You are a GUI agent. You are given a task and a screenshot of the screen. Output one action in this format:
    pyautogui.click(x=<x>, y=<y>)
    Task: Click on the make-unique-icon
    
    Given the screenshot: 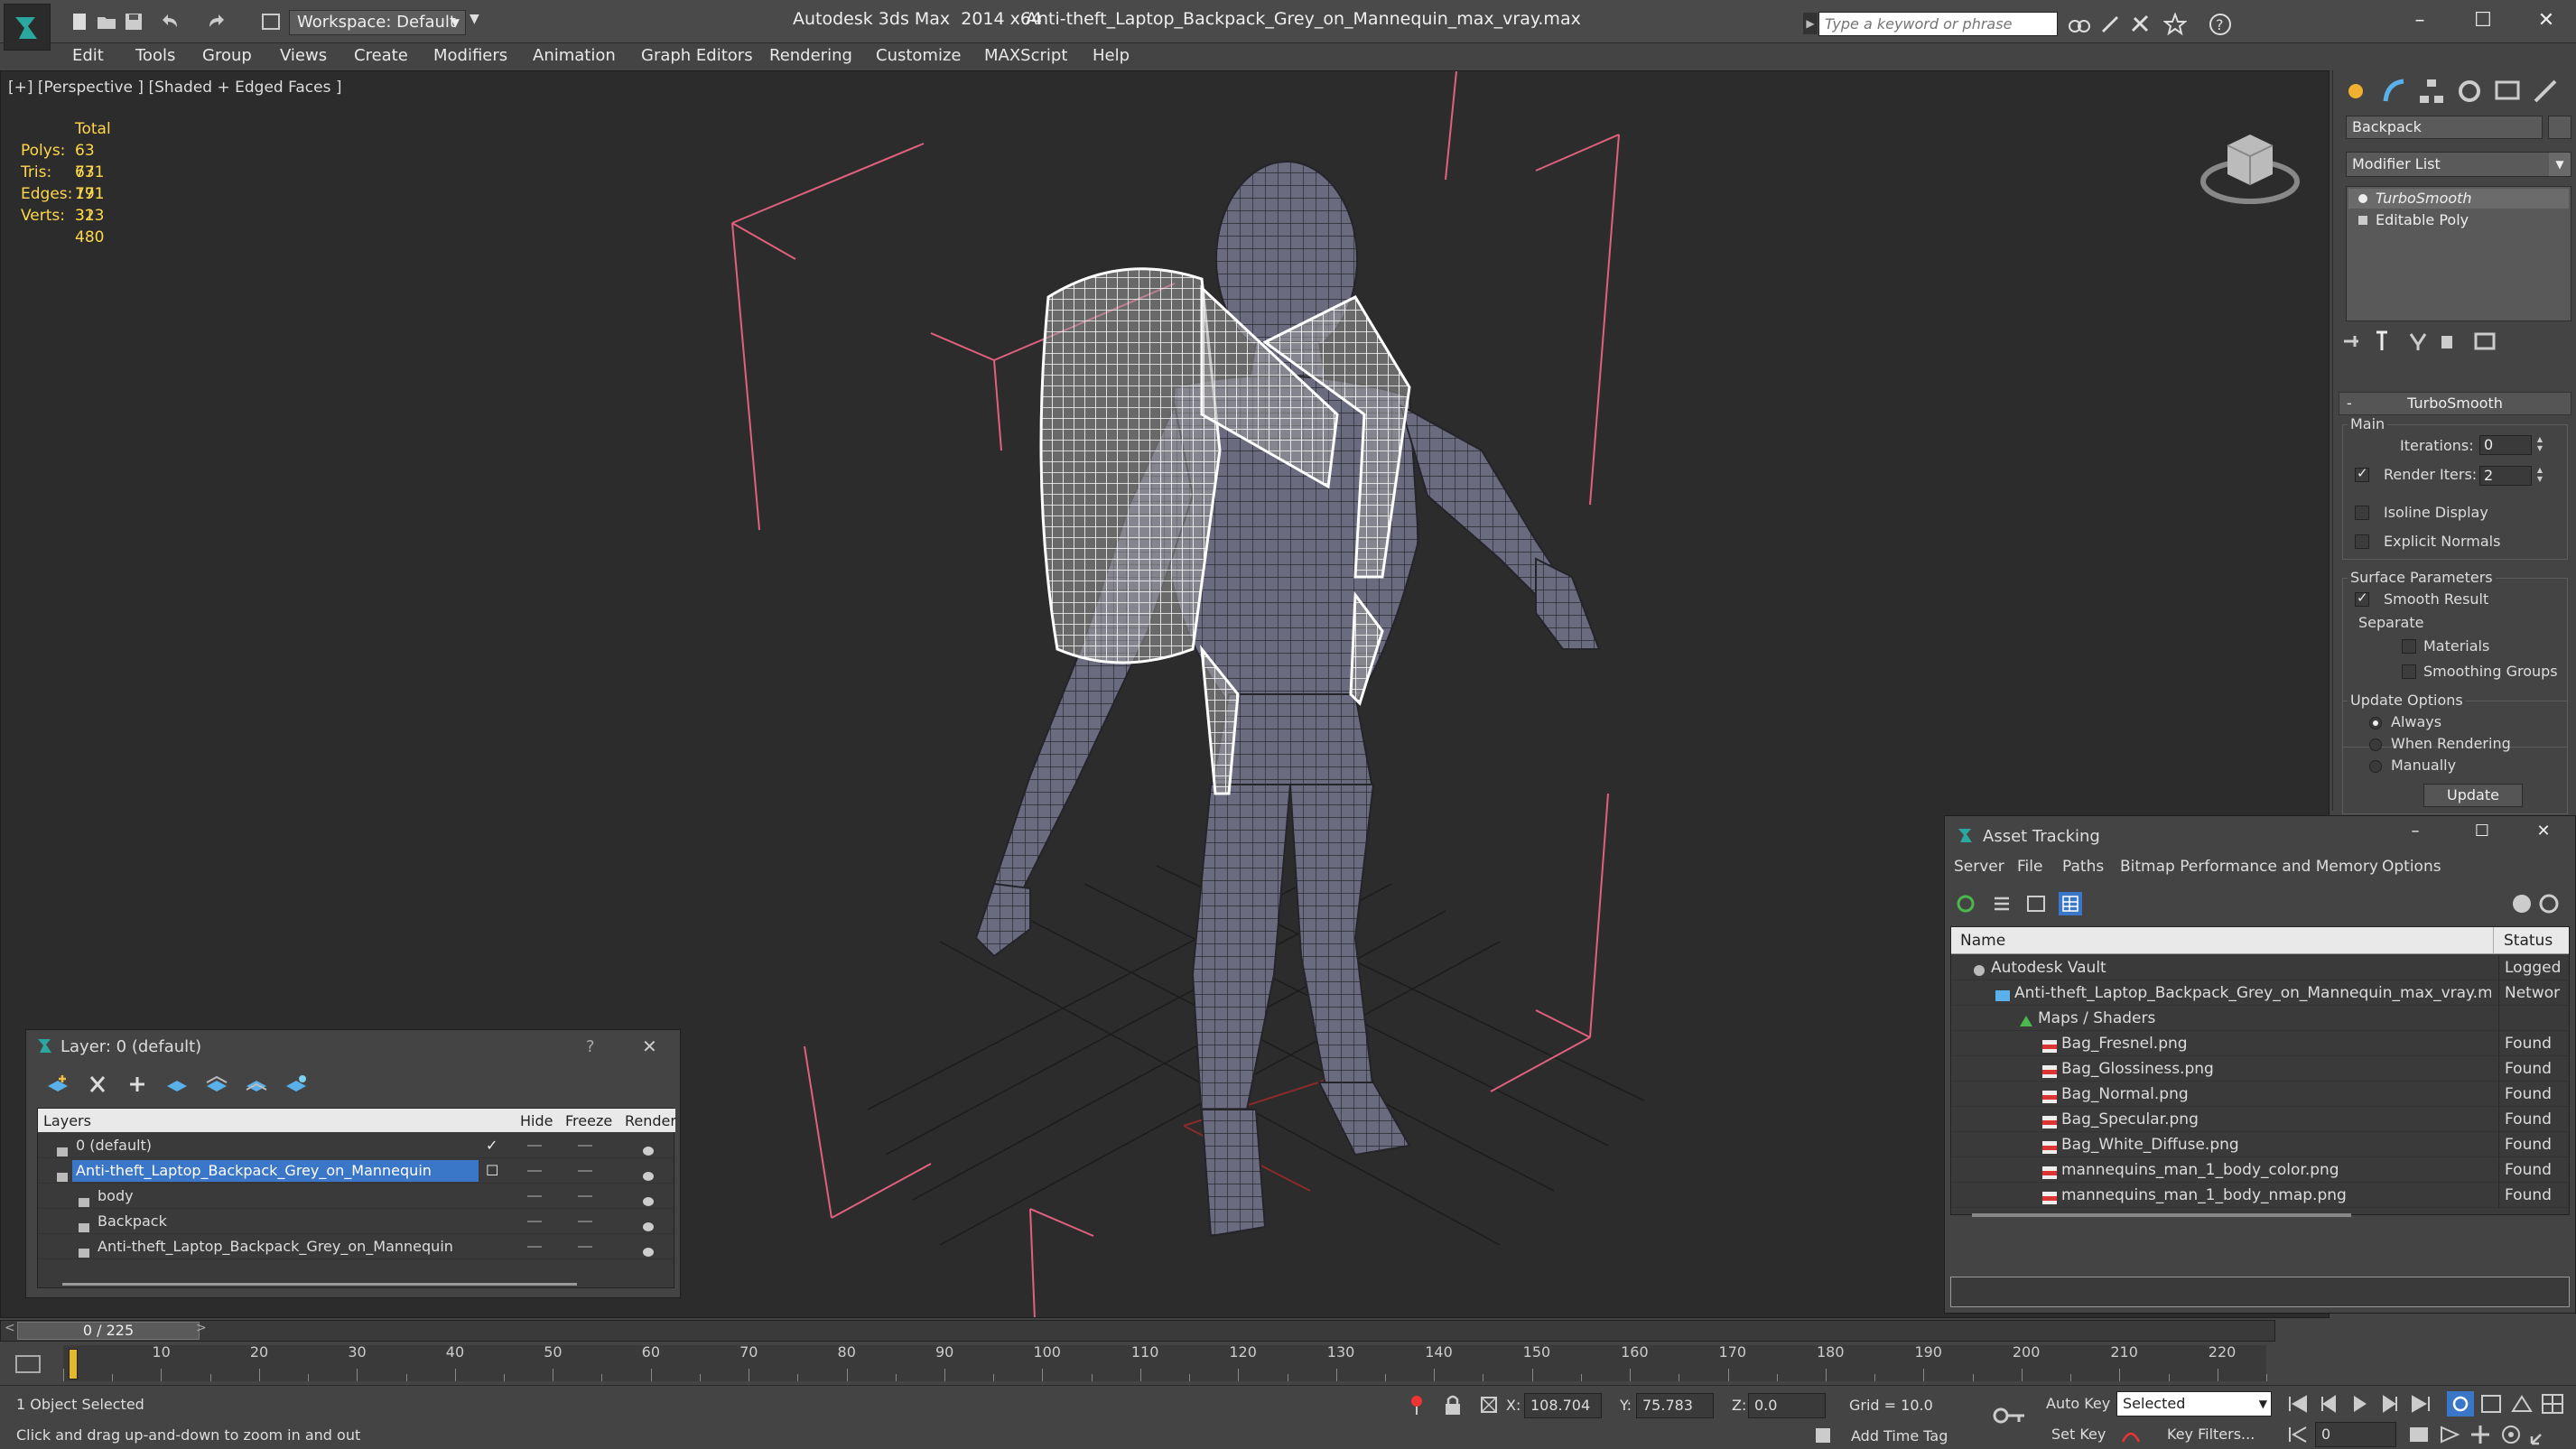 What is the action you would take?
    pyautogui.click(x=2418, y=341)
    